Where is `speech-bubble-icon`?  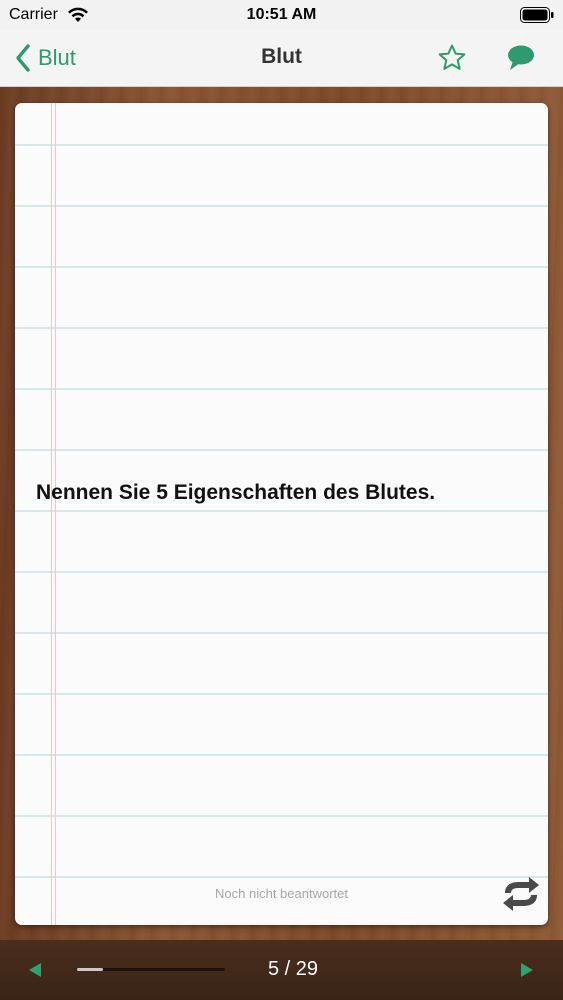
speech-bubble-icon is located at coordinates (521, 57).